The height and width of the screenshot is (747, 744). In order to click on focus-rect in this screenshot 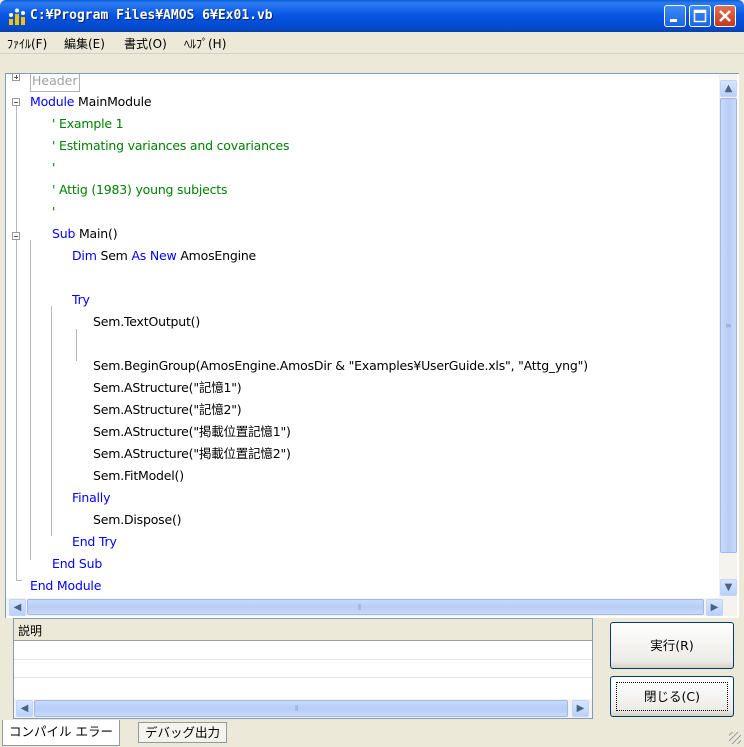, I will do `click(672, 696)`.